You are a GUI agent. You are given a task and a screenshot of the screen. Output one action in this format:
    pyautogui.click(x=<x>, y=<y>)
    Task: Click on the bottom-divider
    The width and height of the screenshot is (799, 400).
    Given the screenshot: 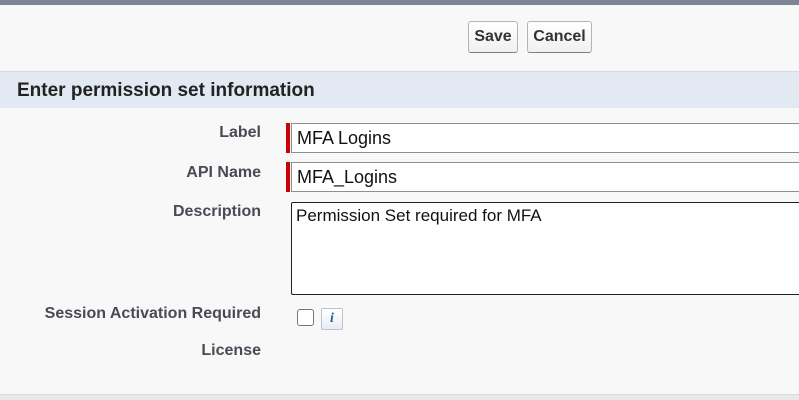 What is the action you would take?
    pyautogui.click(x=399, y=397)
    